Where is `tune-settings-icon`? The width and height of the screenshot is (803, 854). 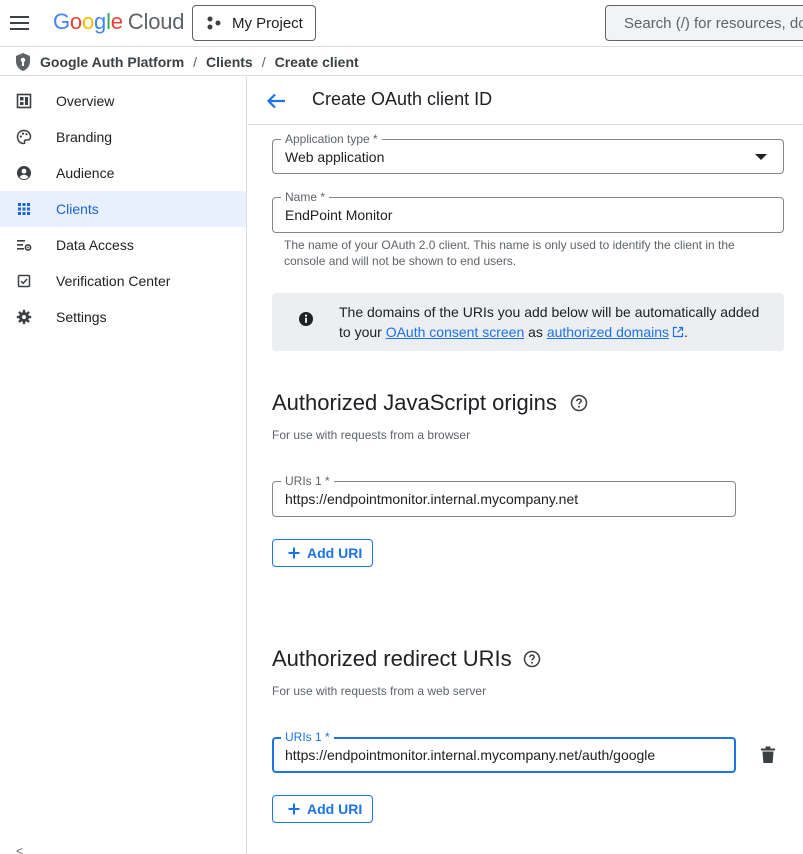 tune-settings-icon is located at coordinates (24, 245).